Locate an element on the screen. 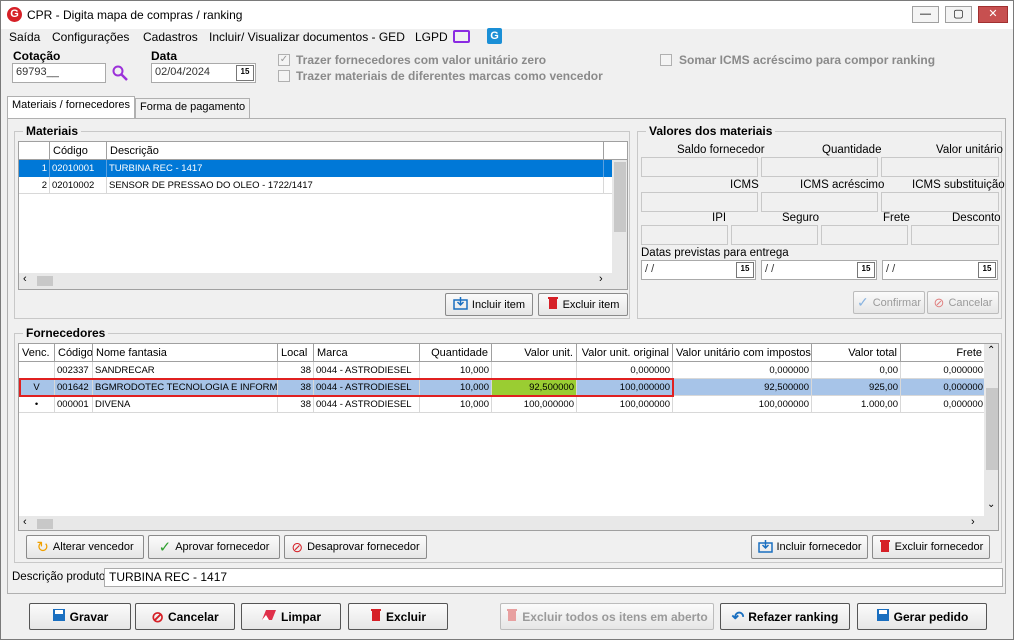 Image resolution: width=1014 pixels, height=640 pixels. minimize-button: — is located at coordinates (925, 14).